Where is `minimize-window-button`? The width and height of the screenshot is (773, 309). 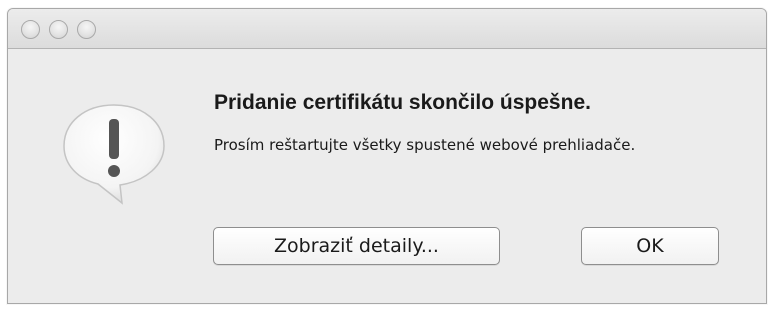 minimize-window-button is located at coordinates (58, 29).